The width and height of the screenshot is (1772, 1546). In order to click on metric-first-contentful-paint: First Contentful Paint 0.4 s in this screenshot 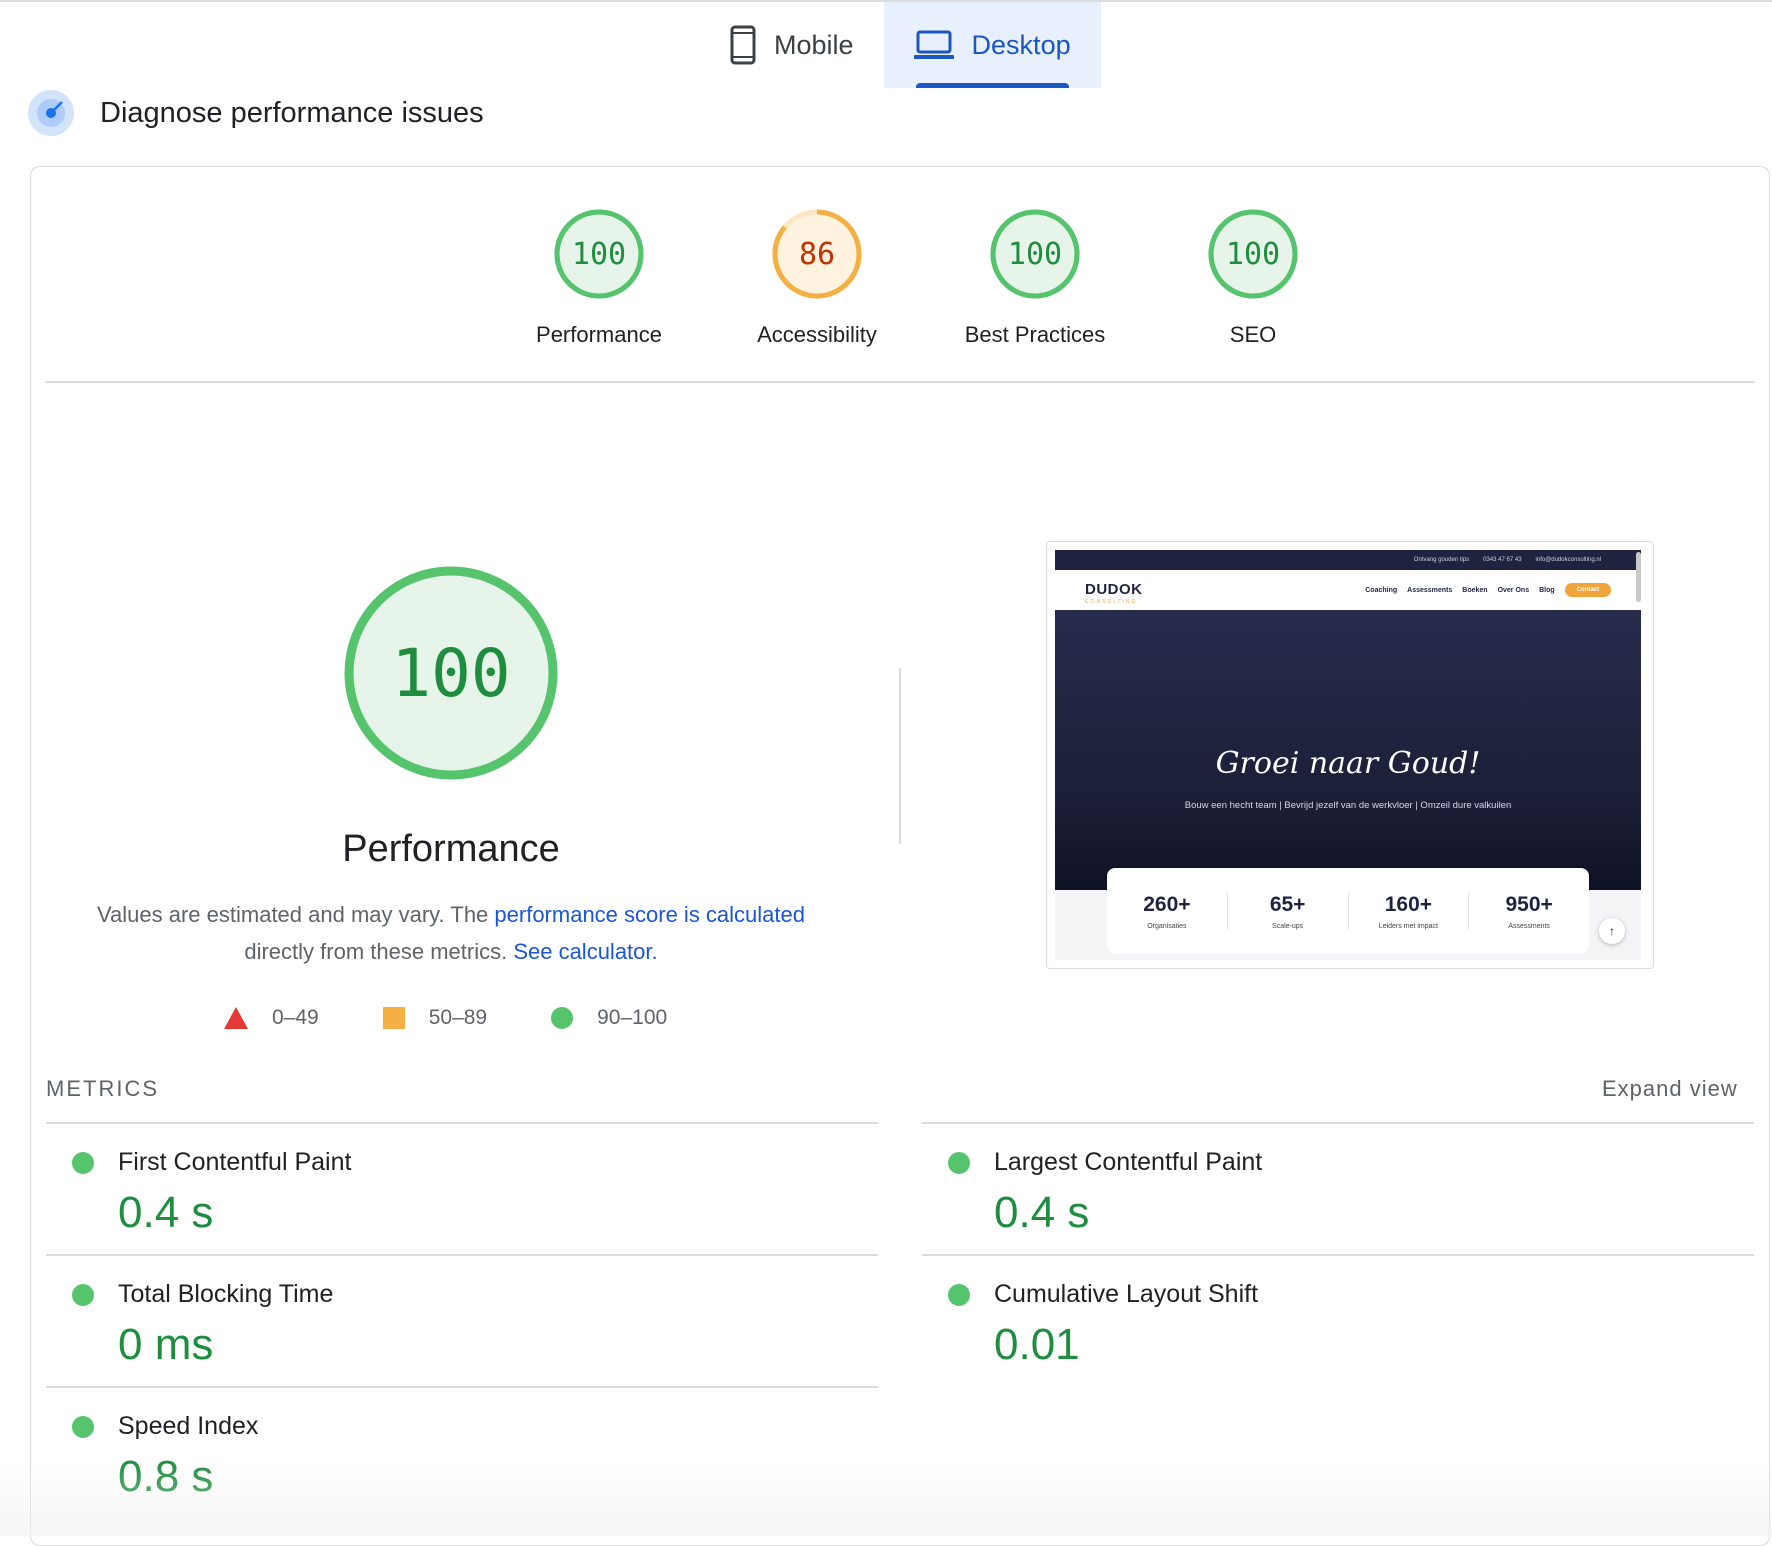, I will do `click(461, 1190)`.